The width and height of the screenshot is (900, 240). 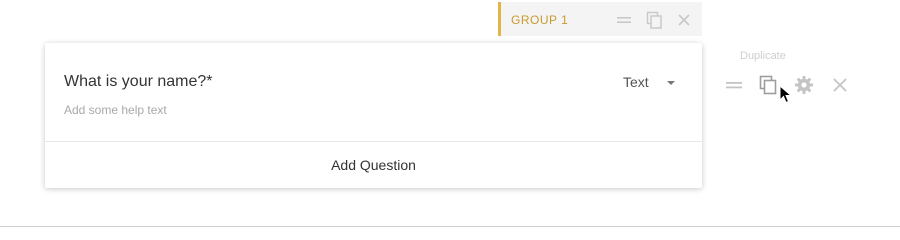 I want to click on question-type-select: Text, so click(x=651, y=83).